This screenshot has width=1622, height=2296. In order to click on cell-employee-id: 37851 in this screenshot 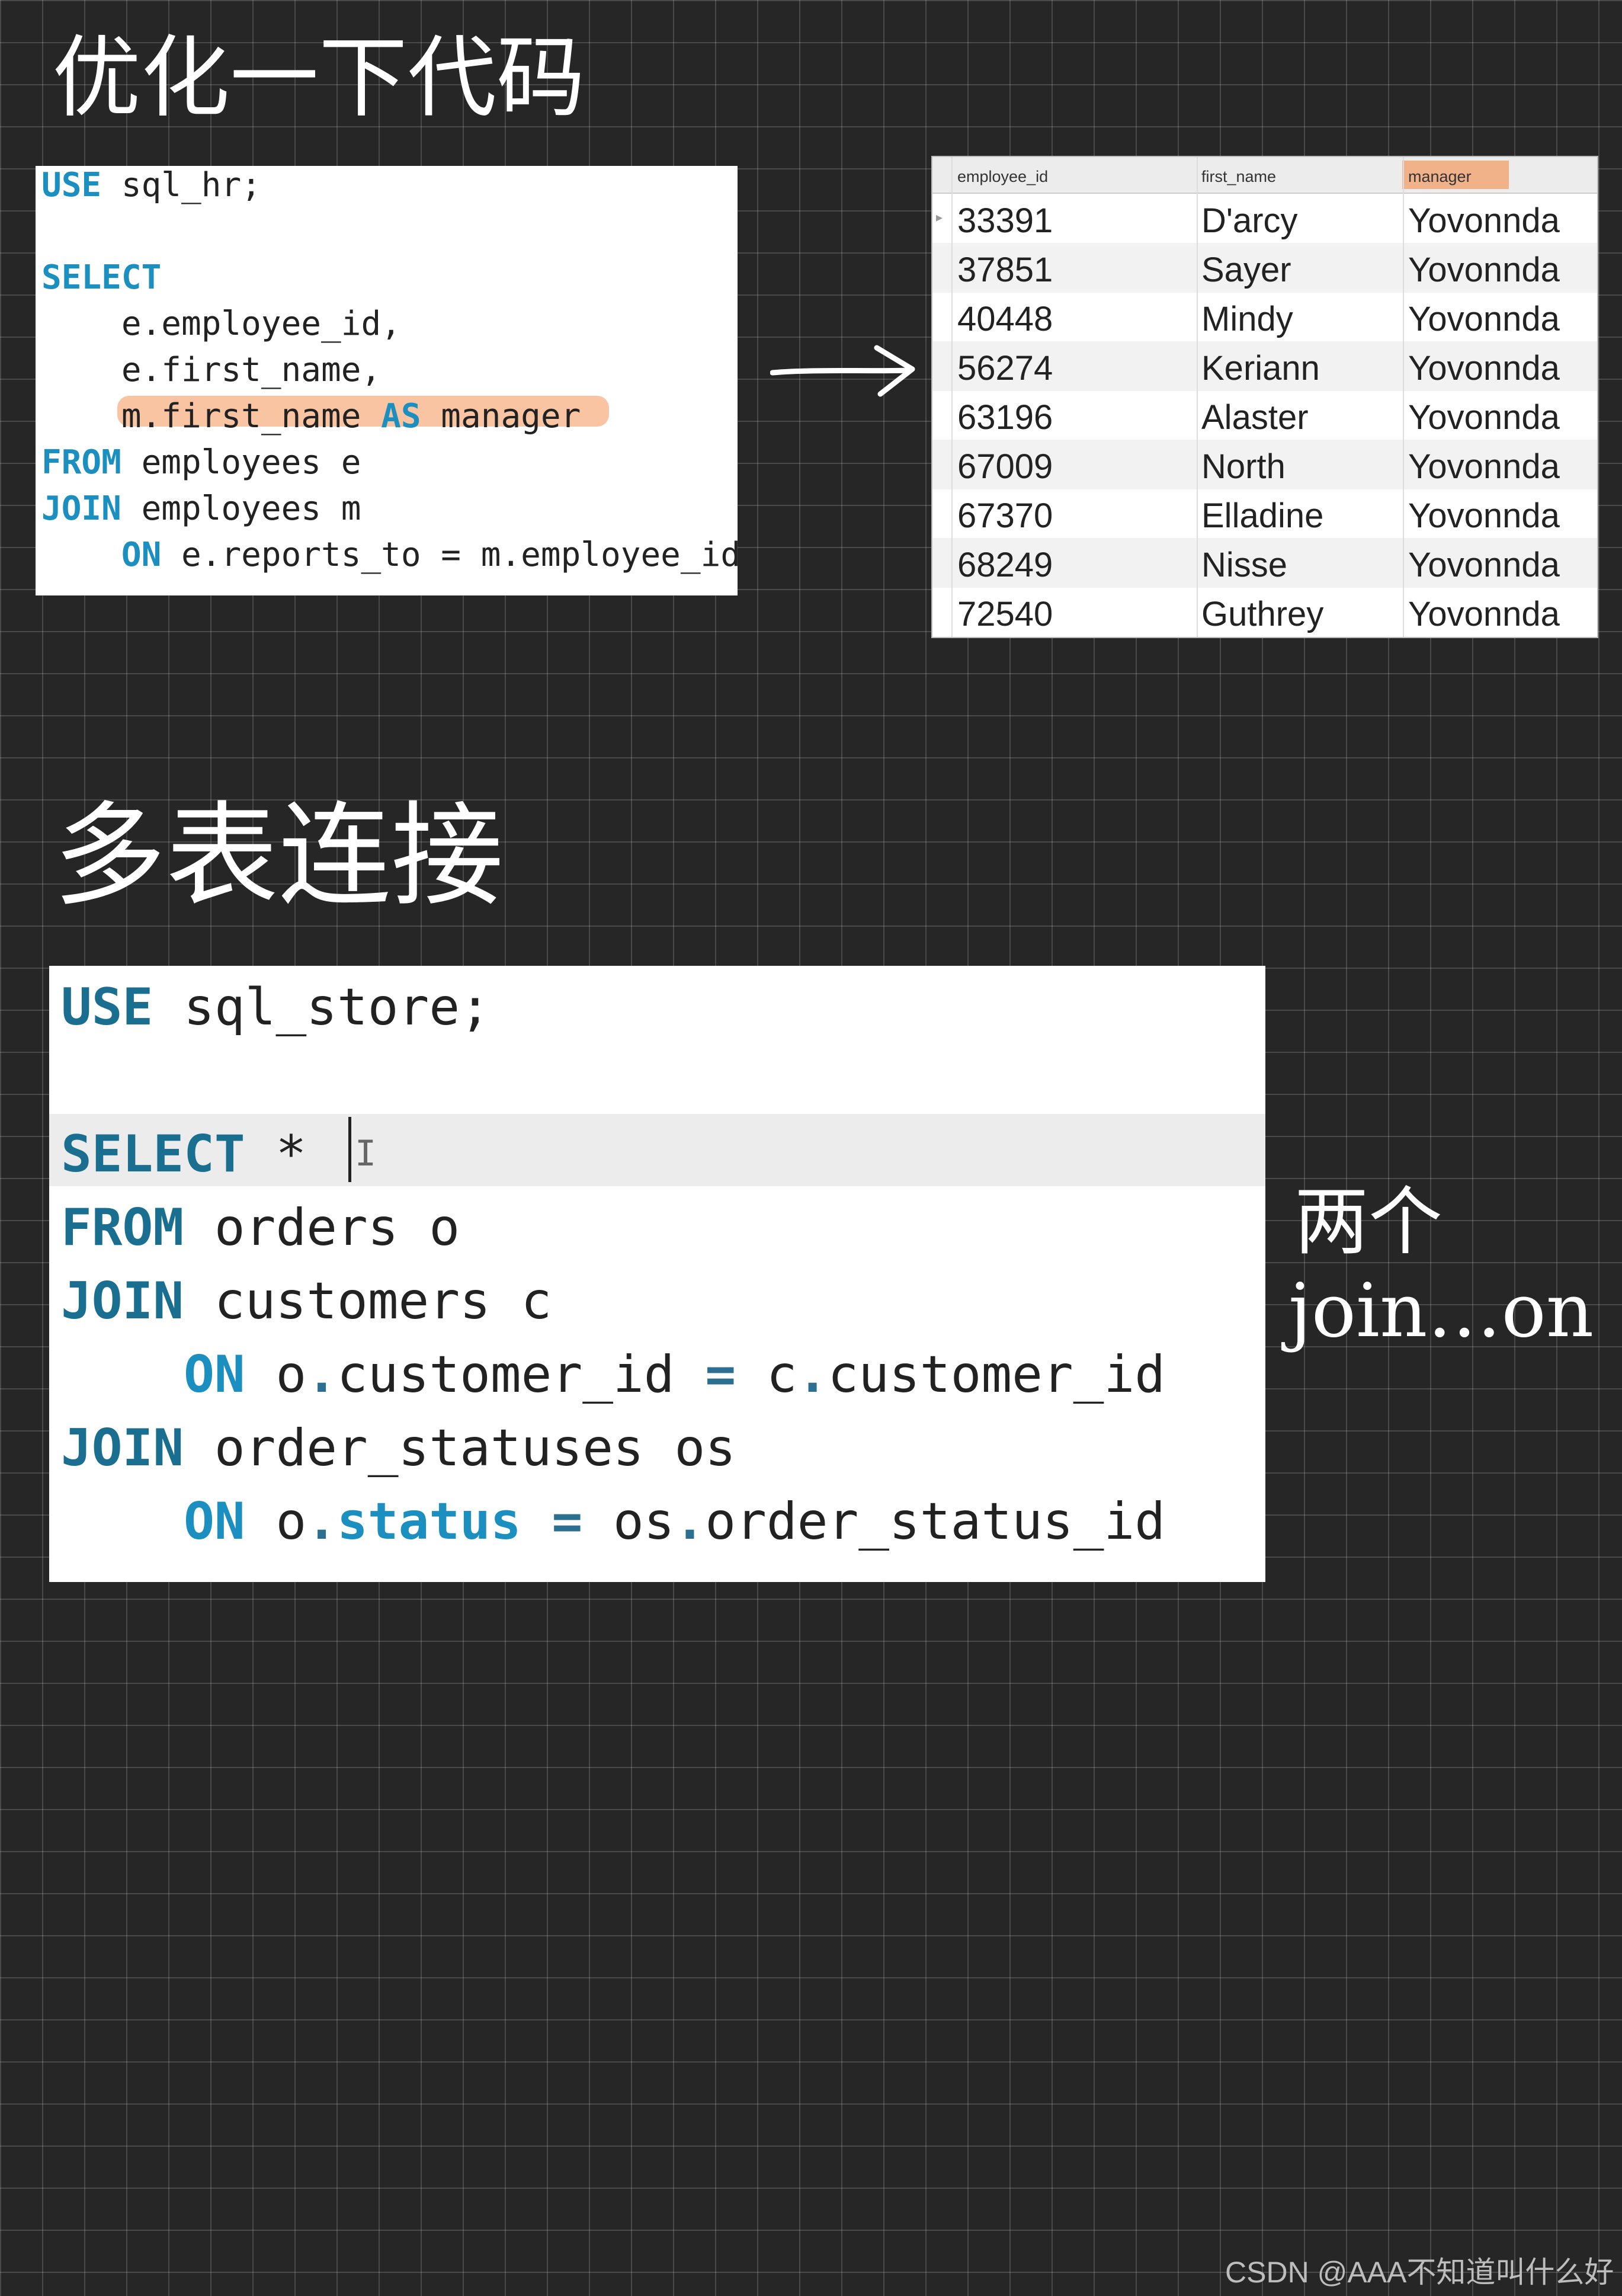, I will do `click(1005, 270)`.